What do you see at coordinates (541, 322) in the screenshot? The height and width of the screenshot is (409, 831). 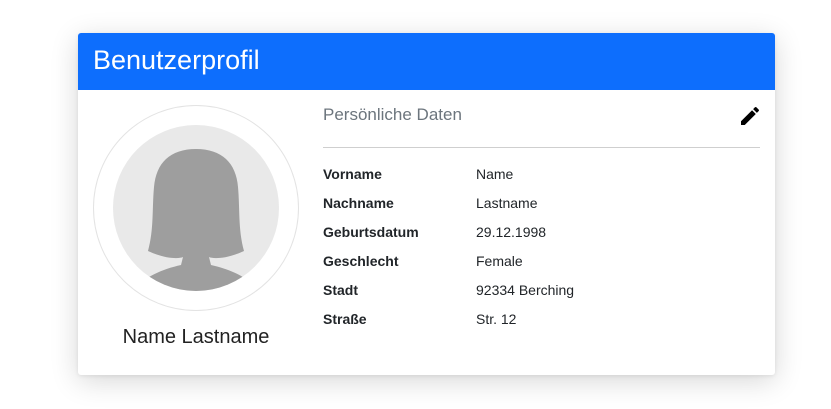 I see `detail-row-strasse: Straße Str. 12` at bounding box center [541, 322].